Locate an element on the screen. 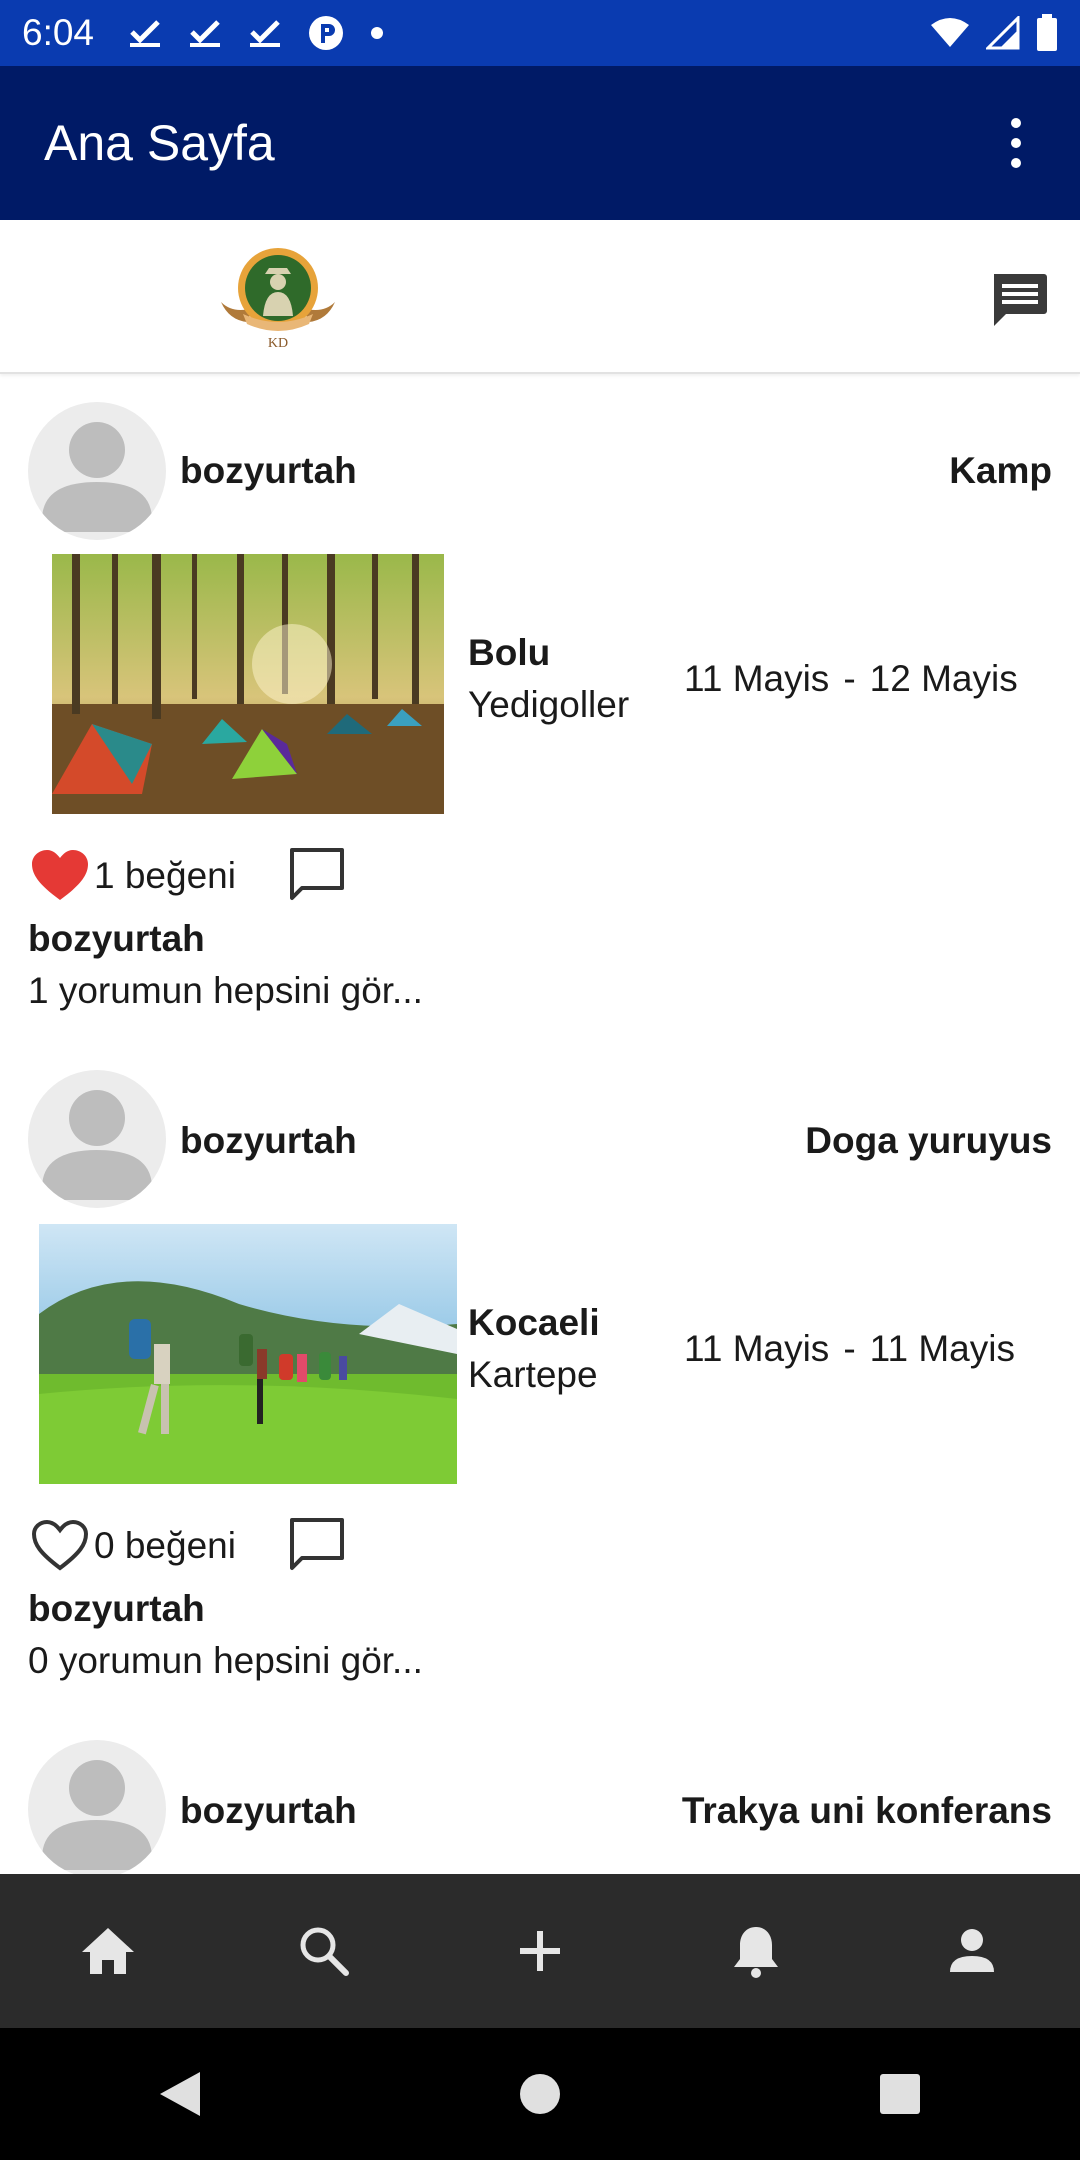 This screenshot has height=2160, width=1080. status-bar: 6:04 is located at coordinates (540, 33).